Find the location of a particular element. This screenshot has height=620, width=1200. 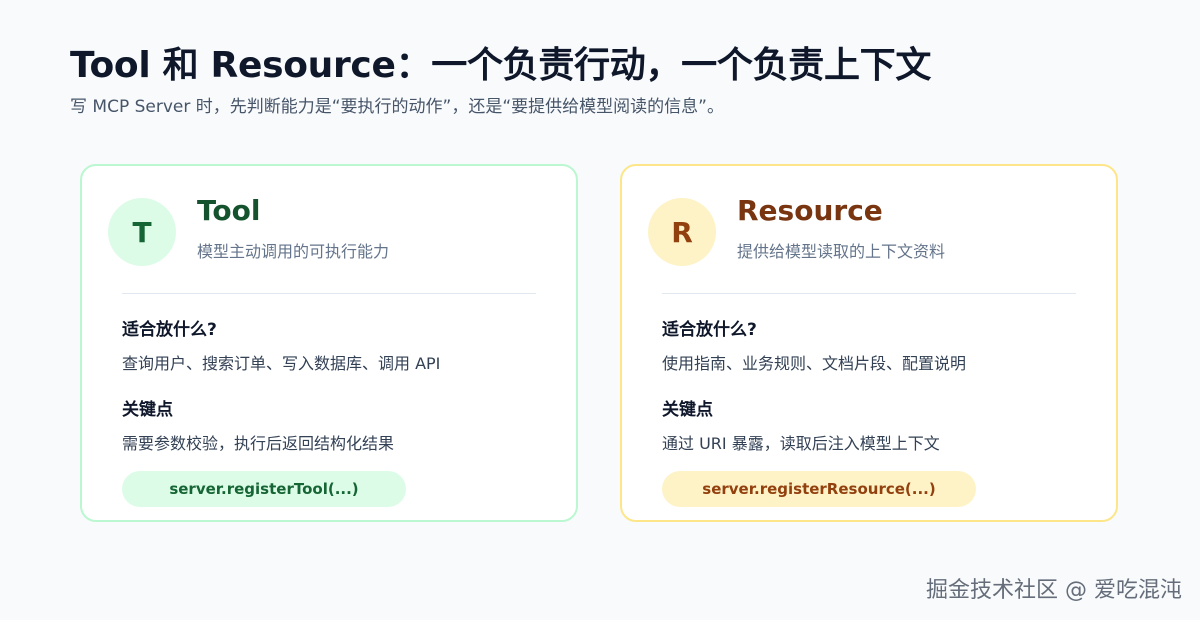

tool-code-pill: server.registerTool(...) is located at coordinates (264, 489).